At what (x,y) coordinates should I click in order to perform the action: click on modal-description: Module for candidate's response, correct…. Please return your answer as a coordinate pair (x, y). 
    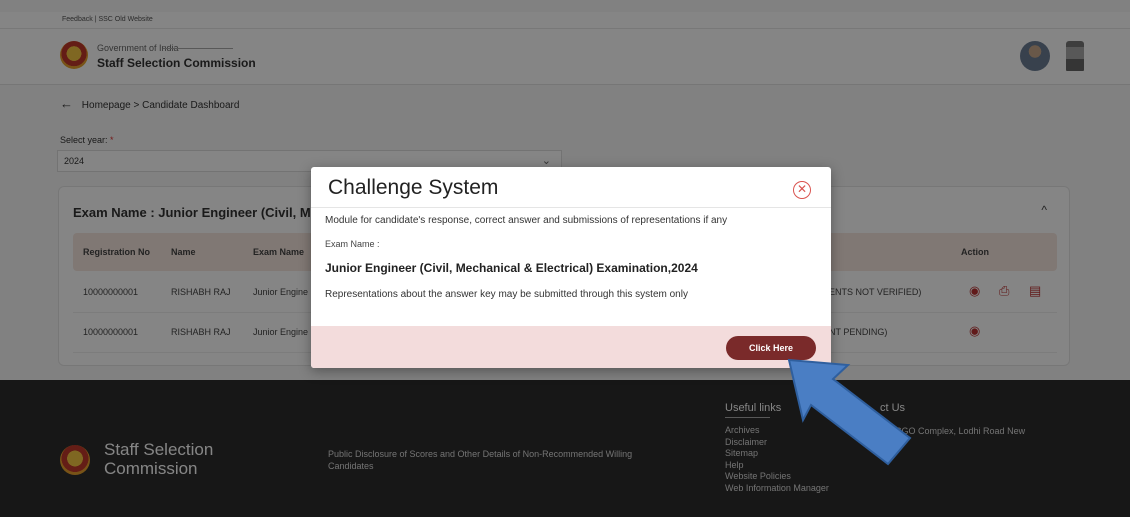
    Looking at the image, I should click on (526, 220).